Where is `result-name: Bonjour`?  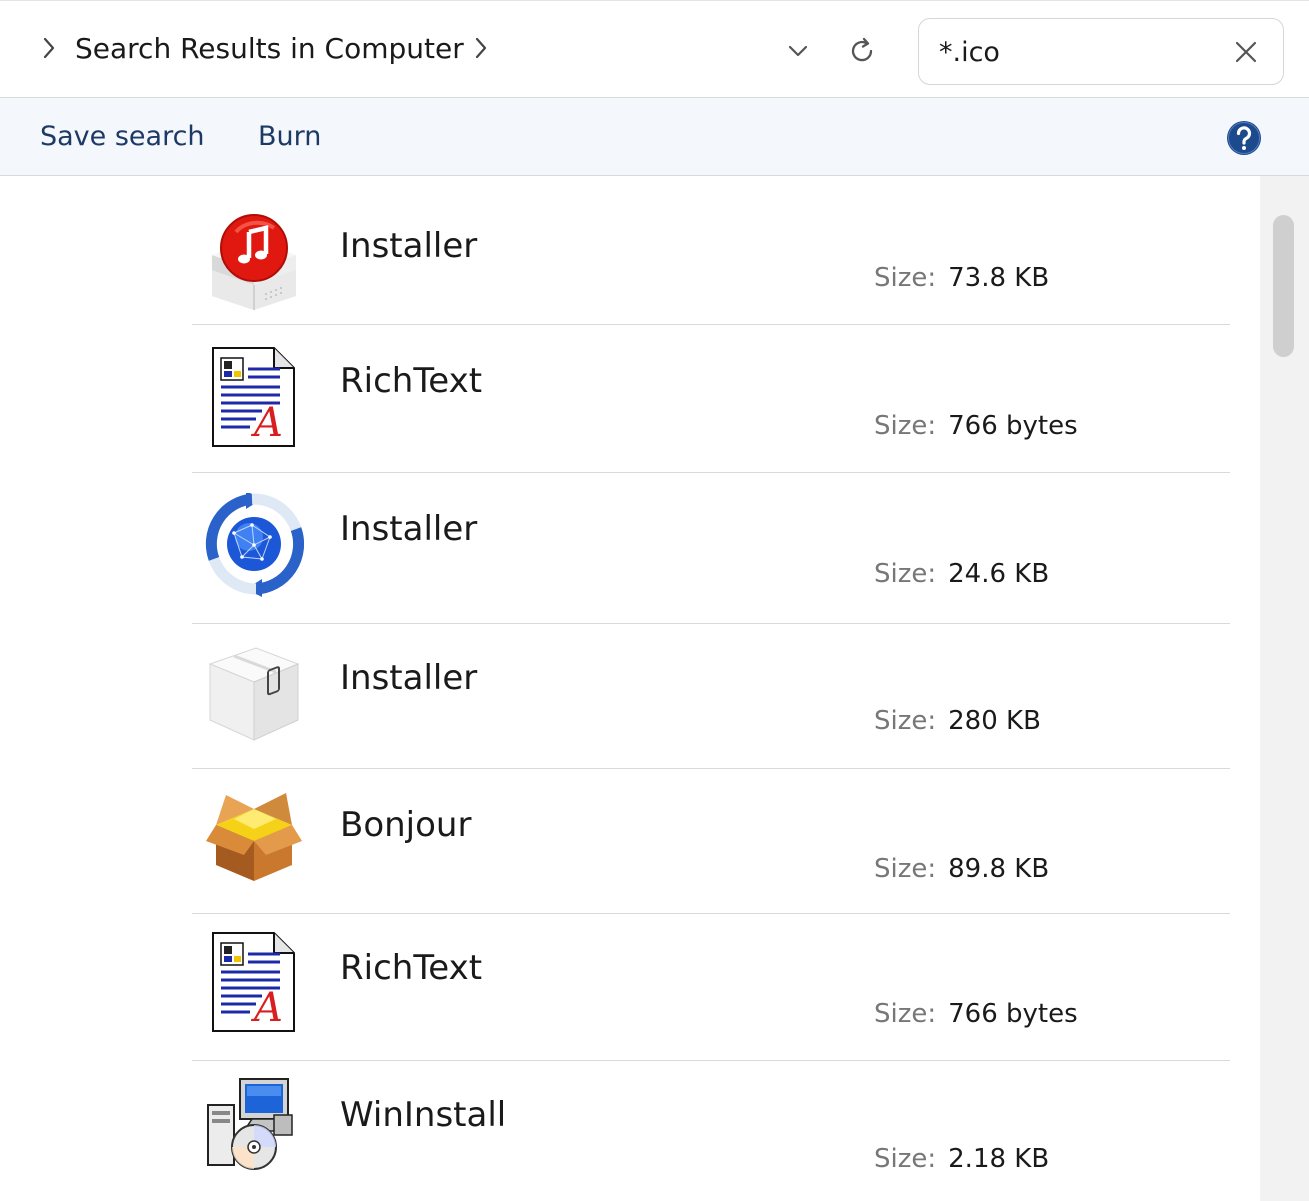
result-name: Bonjour is located at coordinates (406, 825).